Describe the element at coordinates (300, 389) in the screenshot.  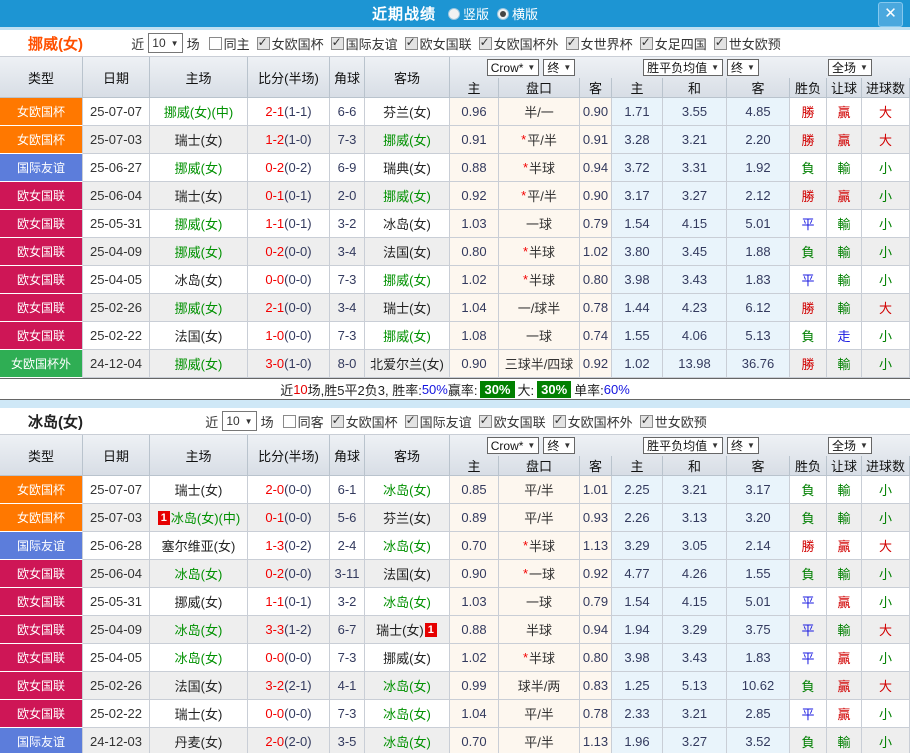
I see `summary-segment: 10` at that location.